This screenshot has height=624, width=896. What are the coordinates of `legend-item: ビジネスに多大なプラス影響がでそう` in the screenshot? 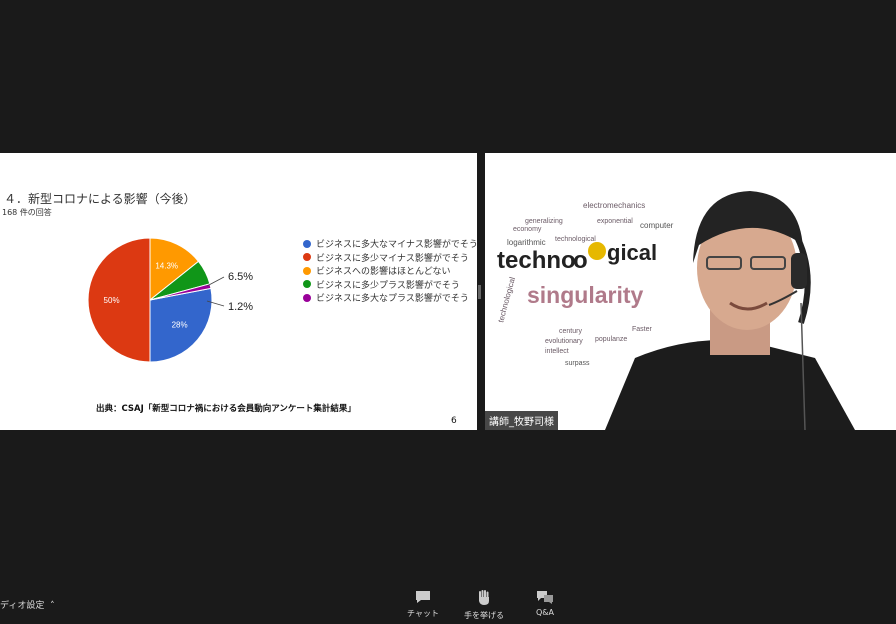 It's located at (390, 298).